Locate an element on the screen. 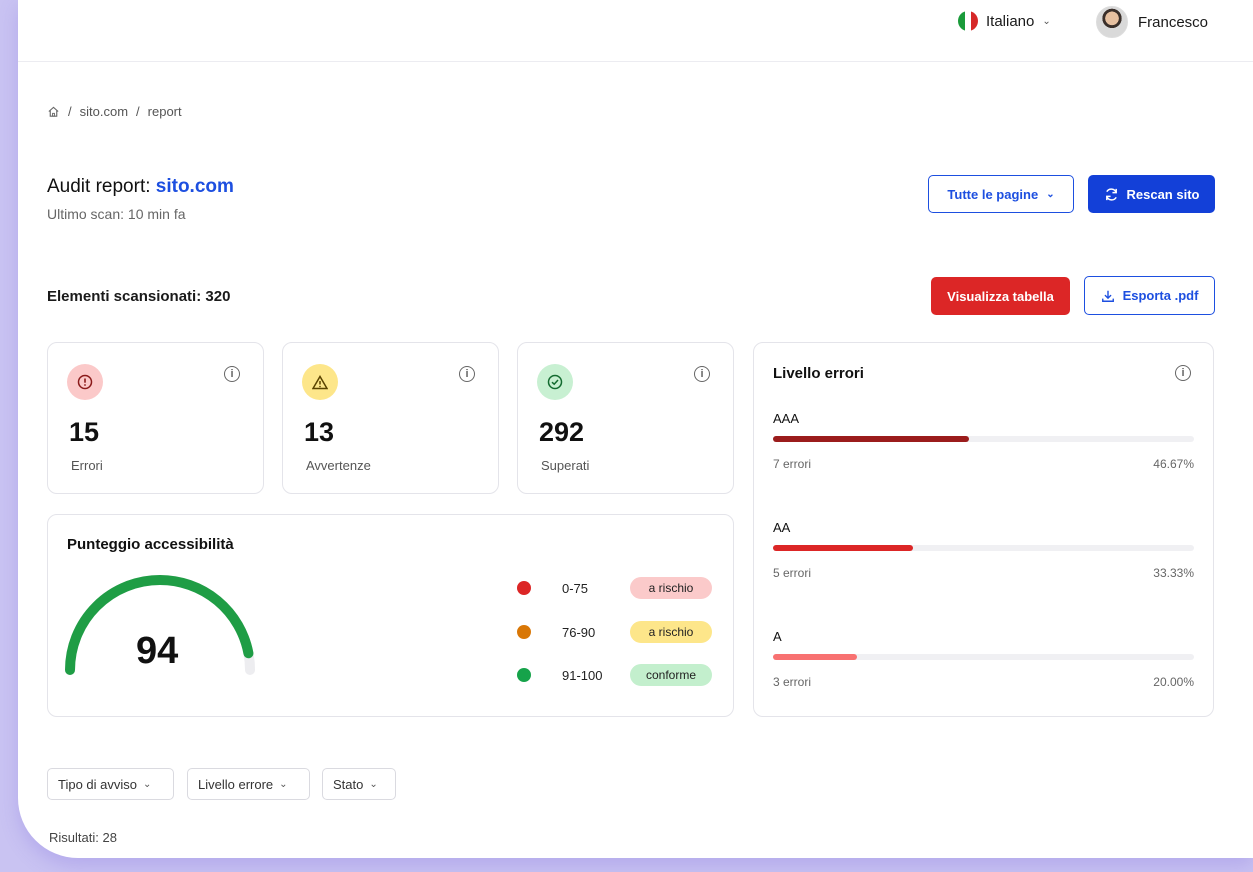  legend-row: 91-100 conforme is located at coordinates (614, 675).